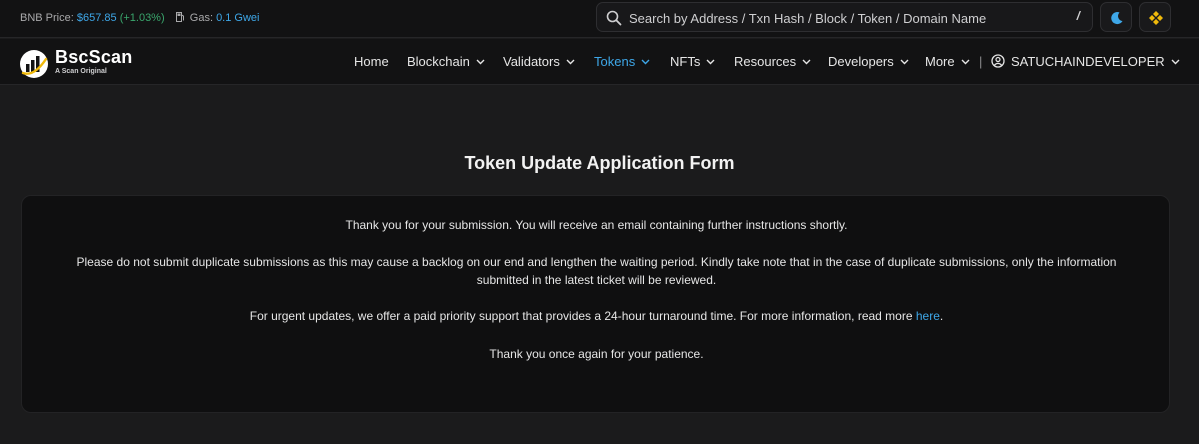 The image size is (1199, 444). I want to click on page-title: Token Update Application Form, so click(599, 163).